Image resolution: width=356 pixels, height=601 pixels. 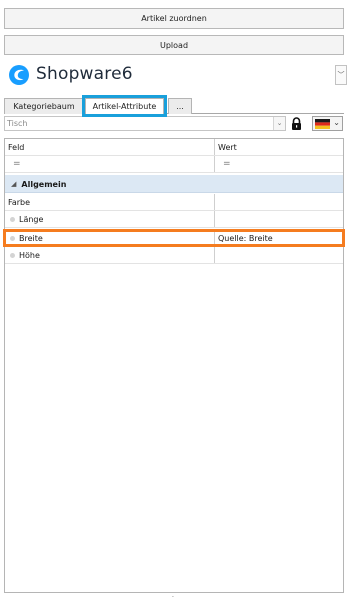 I want to click on upload-button: Upload, so click(x=174, y=45).